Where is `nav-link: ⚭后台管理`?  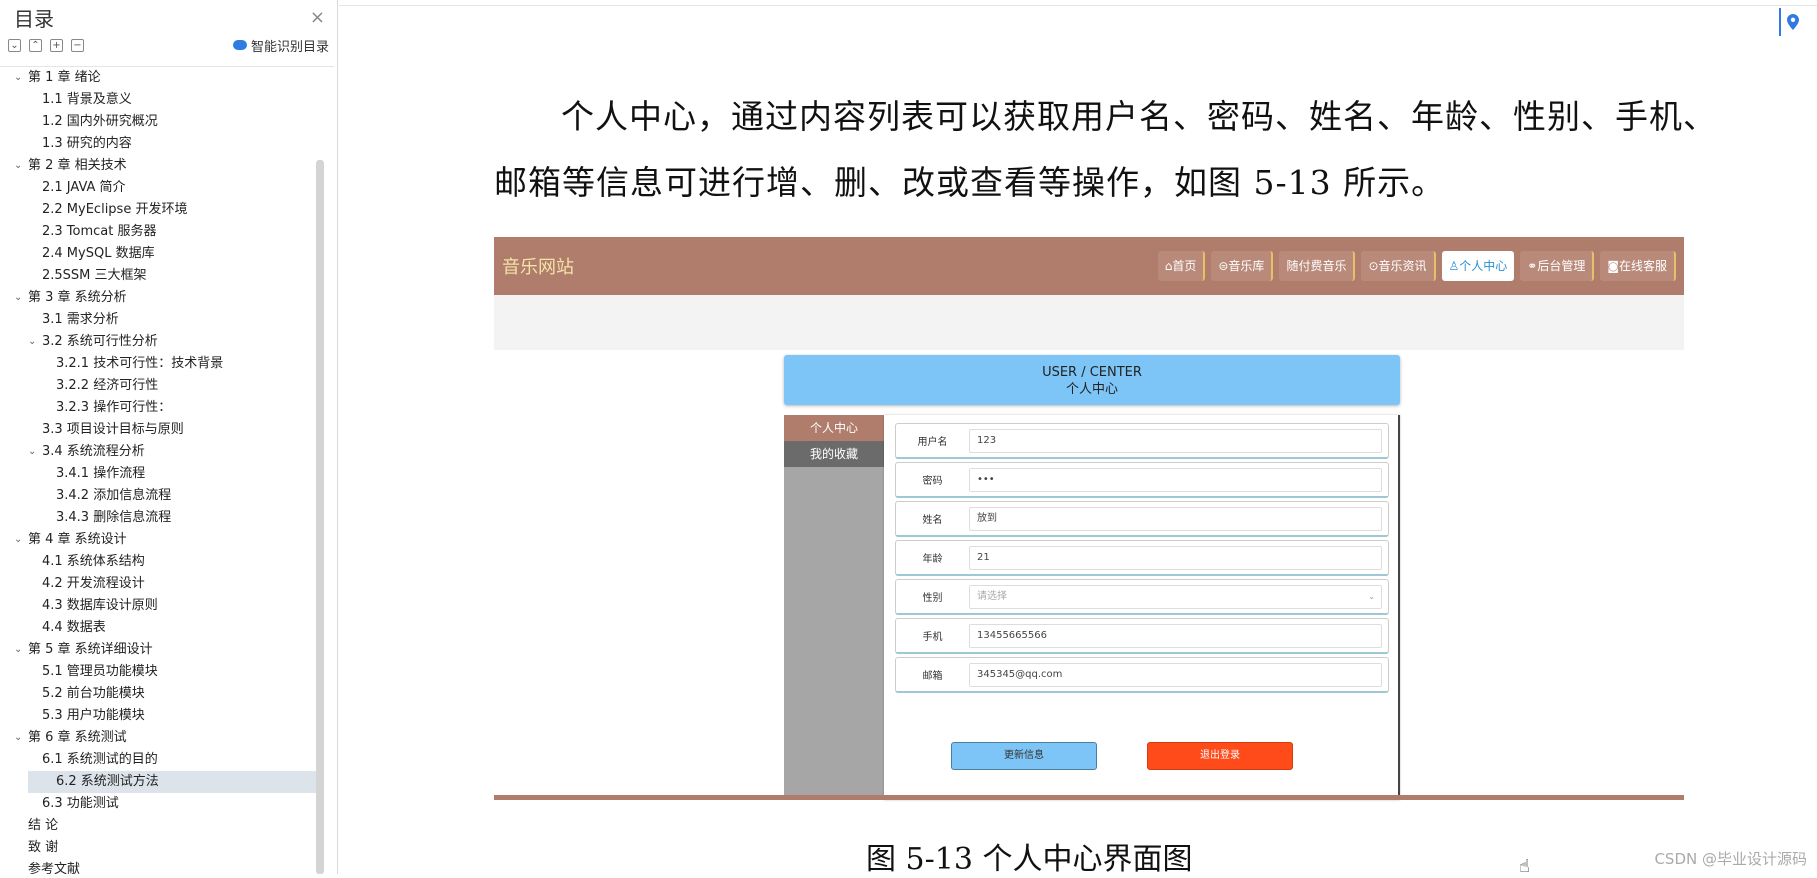 nav-link: ⚭后台管理 is located at coordinates (1557, 266).